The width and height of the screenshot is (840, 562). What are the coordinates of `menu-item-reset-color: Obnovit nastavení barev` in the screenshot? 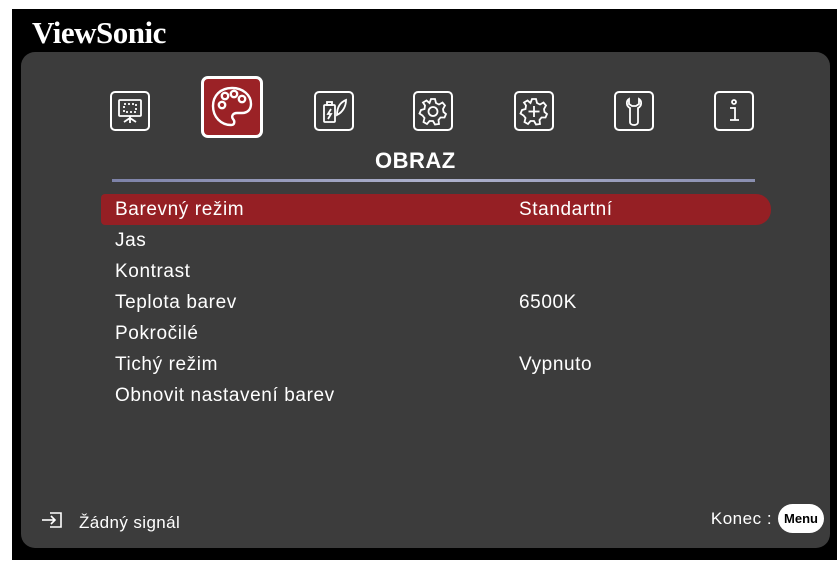 It's located at (436, 395).